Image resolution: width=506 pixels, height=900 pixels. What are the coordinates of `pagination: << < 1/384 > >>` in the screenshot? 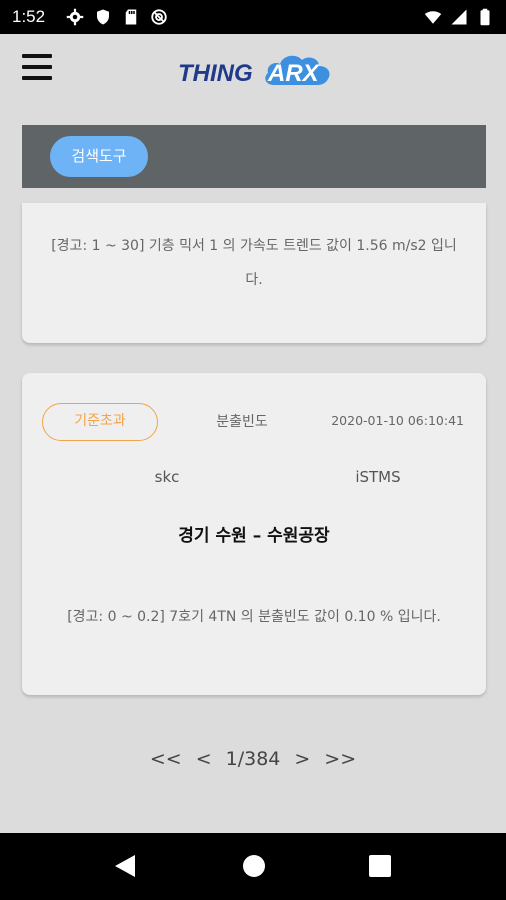 It's located at (253, 759).